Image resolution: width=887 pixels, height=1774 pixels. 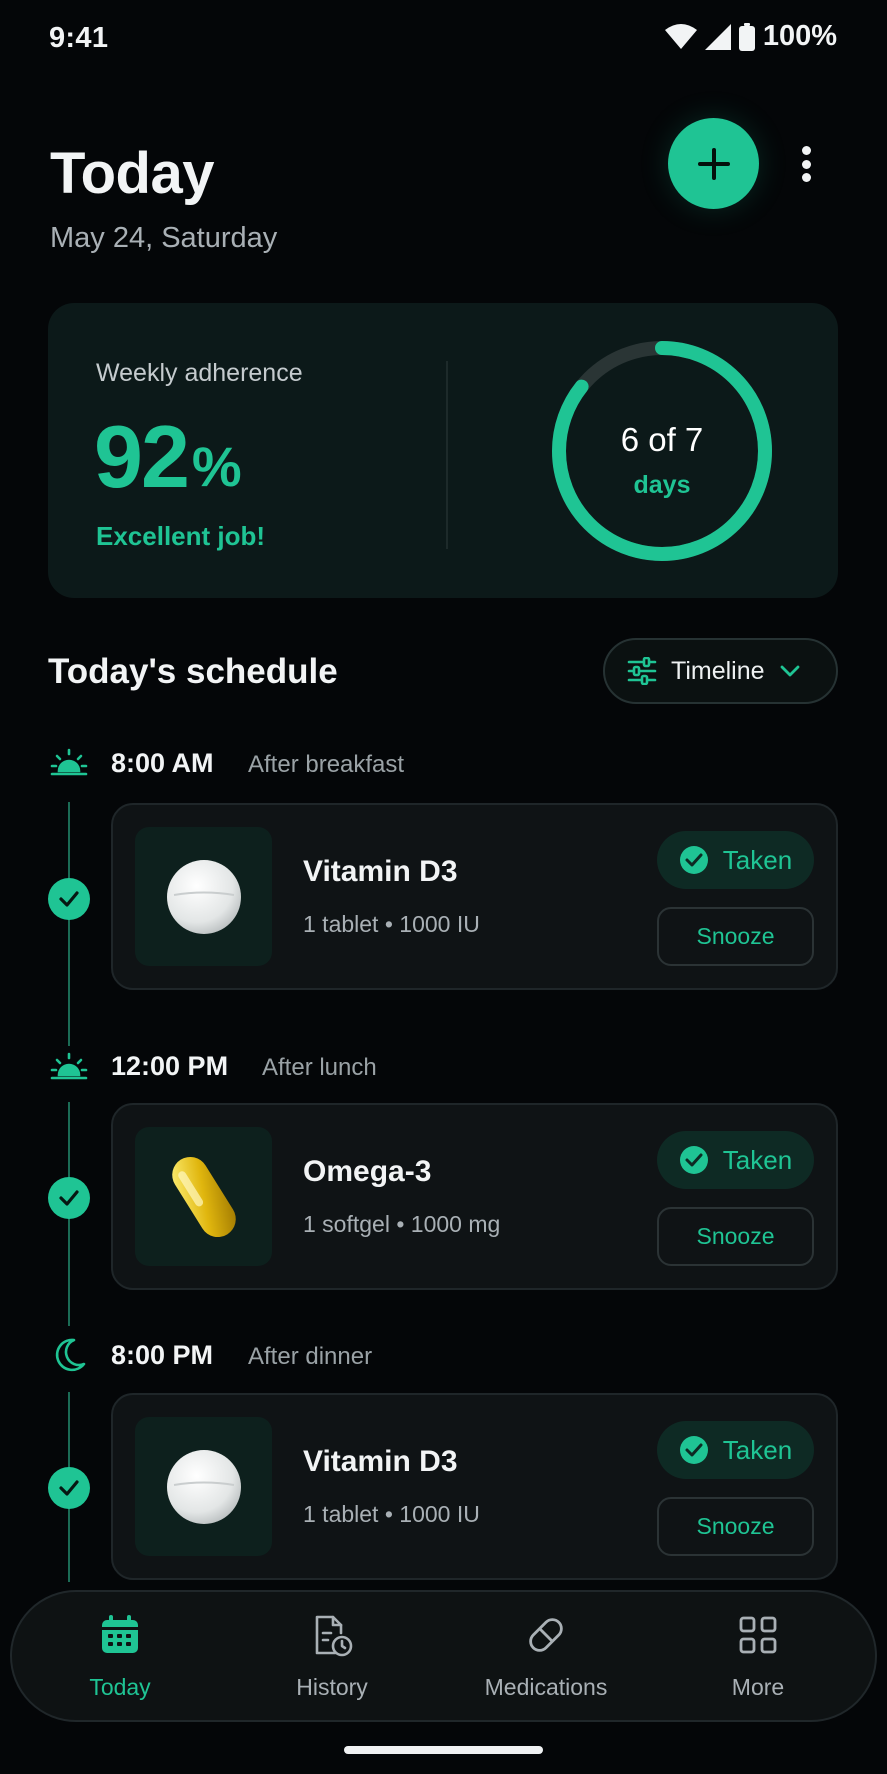 I want to click on slot-time: 8:00 PM, so click(x=162, y=1355).